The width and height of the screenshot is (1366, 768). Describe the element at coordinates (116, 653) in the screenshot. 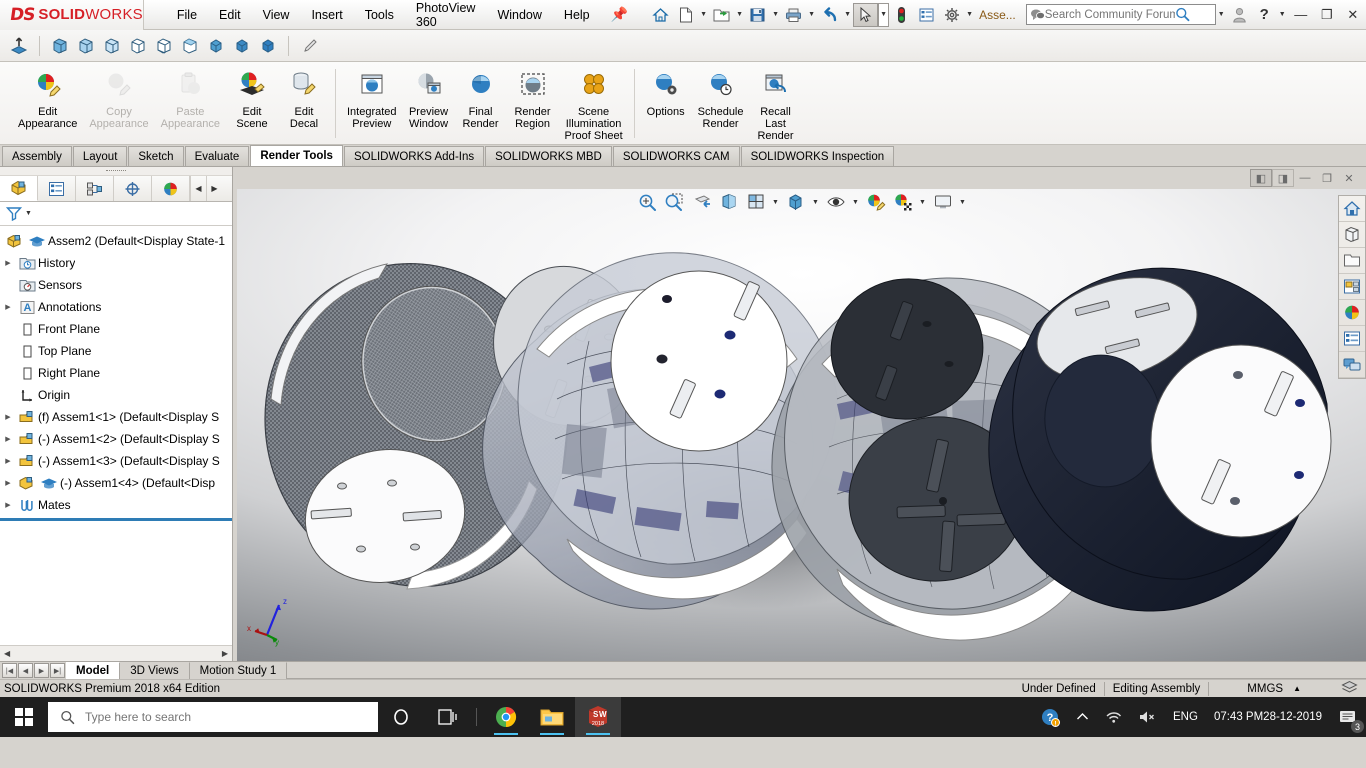

I see `panel-scroll-bar: ◀ ▶` at that location.